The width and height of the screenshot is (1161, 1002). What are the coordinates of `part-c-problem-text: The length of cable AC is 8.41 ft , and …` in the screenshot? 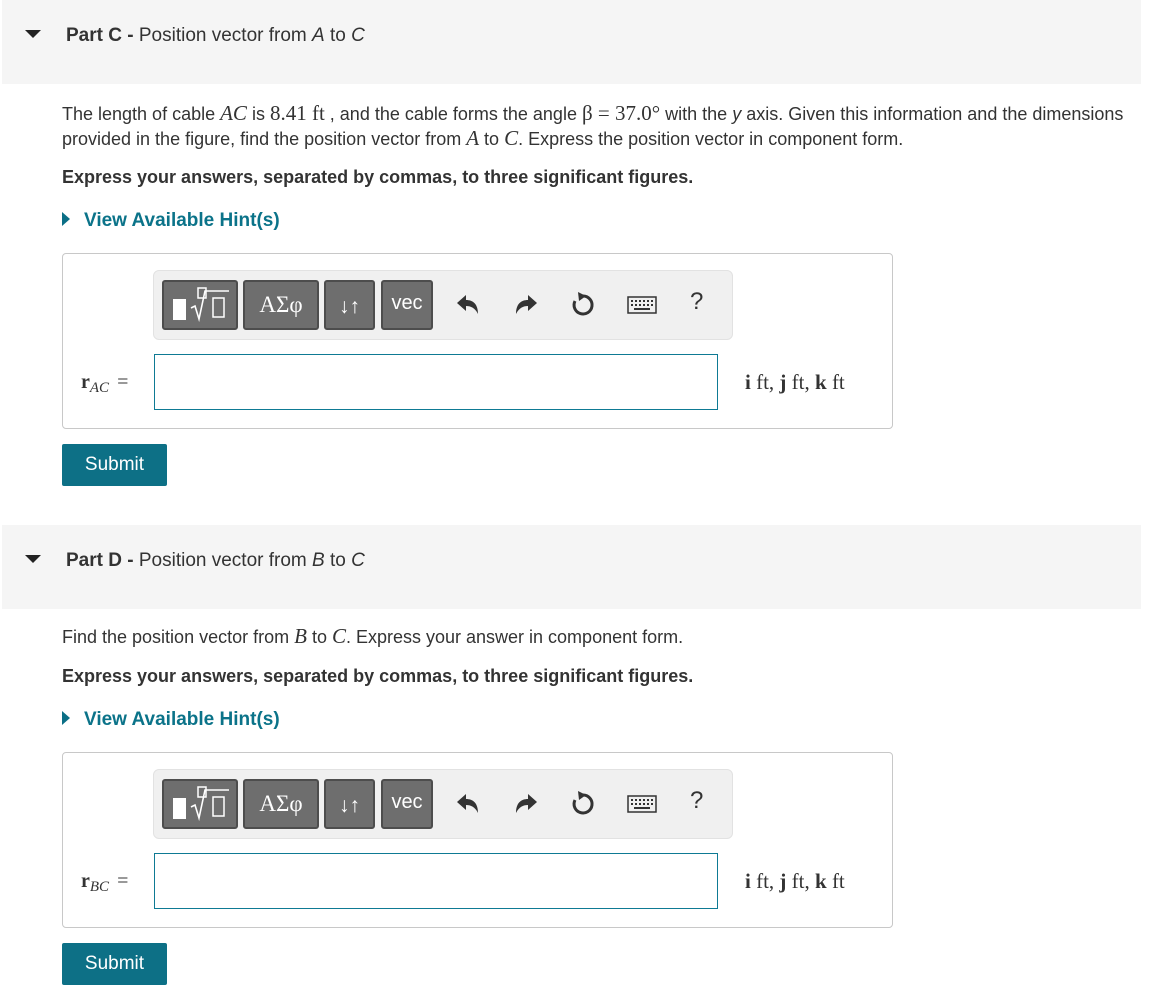 It's located at (593, 125).